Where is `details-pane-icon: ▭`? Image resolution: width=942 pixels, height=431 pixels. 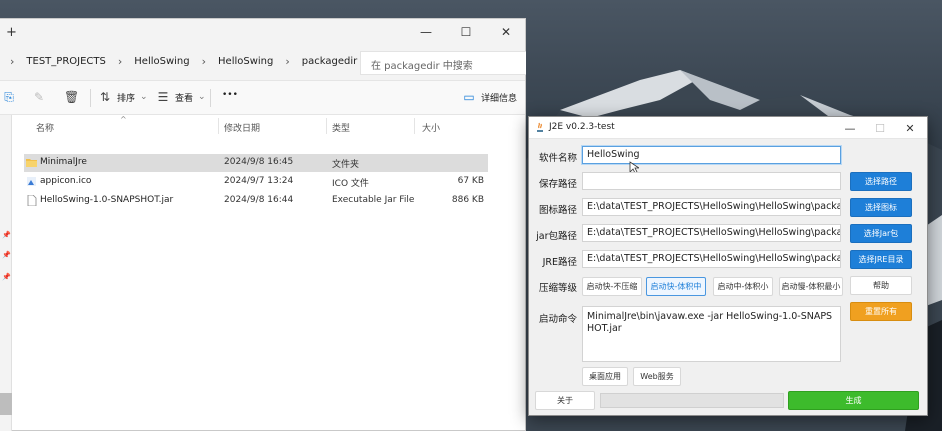 details-pane-icon: ▭ is located at coordinates (469, 97).